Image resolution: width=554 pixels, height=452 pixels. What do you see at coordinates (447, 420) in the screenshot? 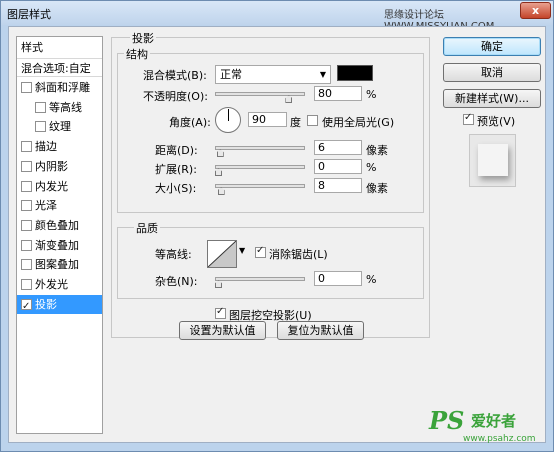
I see `ps-logo-mark: PS` at bounding box center [447, 420].